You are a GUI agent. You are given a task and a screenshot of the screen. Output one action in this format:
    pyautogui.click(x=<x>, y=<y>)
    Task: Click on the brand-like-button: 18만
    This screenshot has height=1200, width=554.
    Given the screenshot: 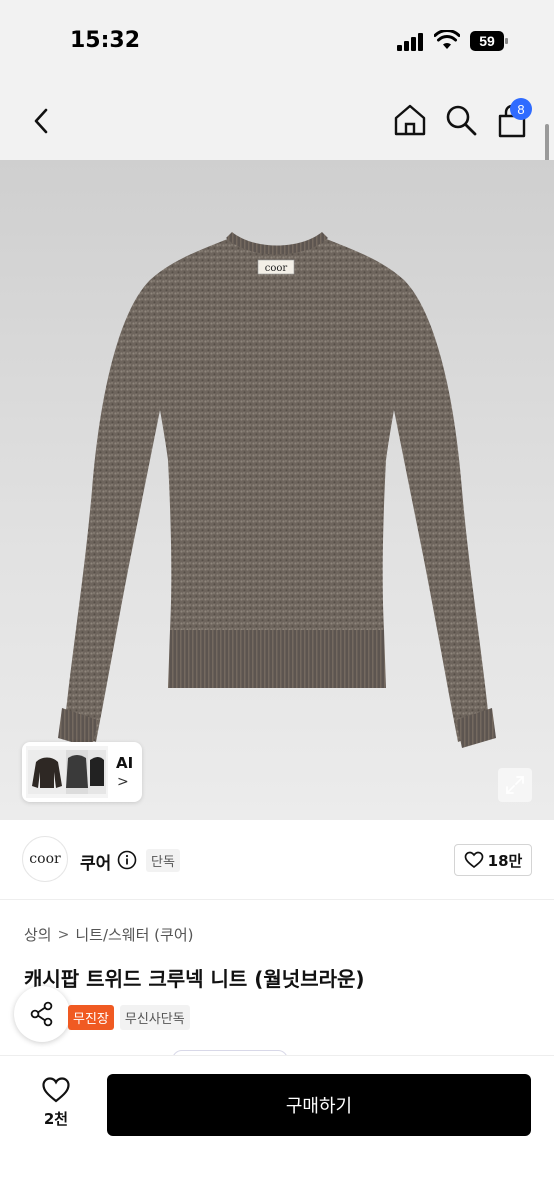 What is the action you would take?
    pyautogui.click(x=493, y=860)
    